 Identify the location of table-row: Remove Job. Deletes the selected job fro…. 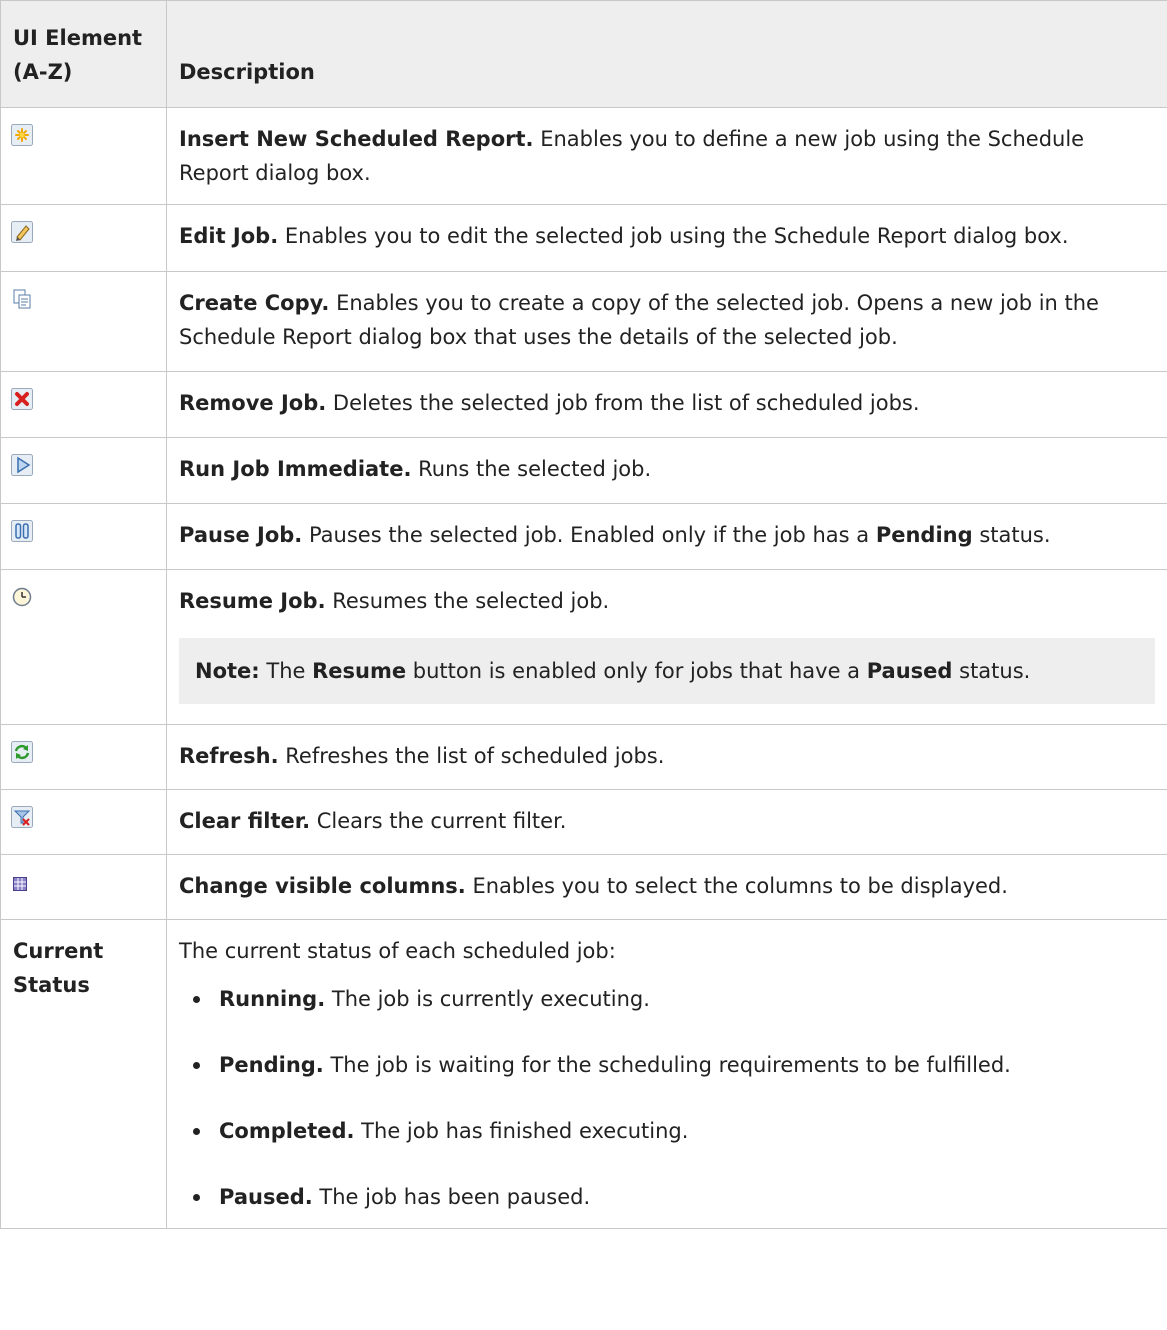
(583, 404).